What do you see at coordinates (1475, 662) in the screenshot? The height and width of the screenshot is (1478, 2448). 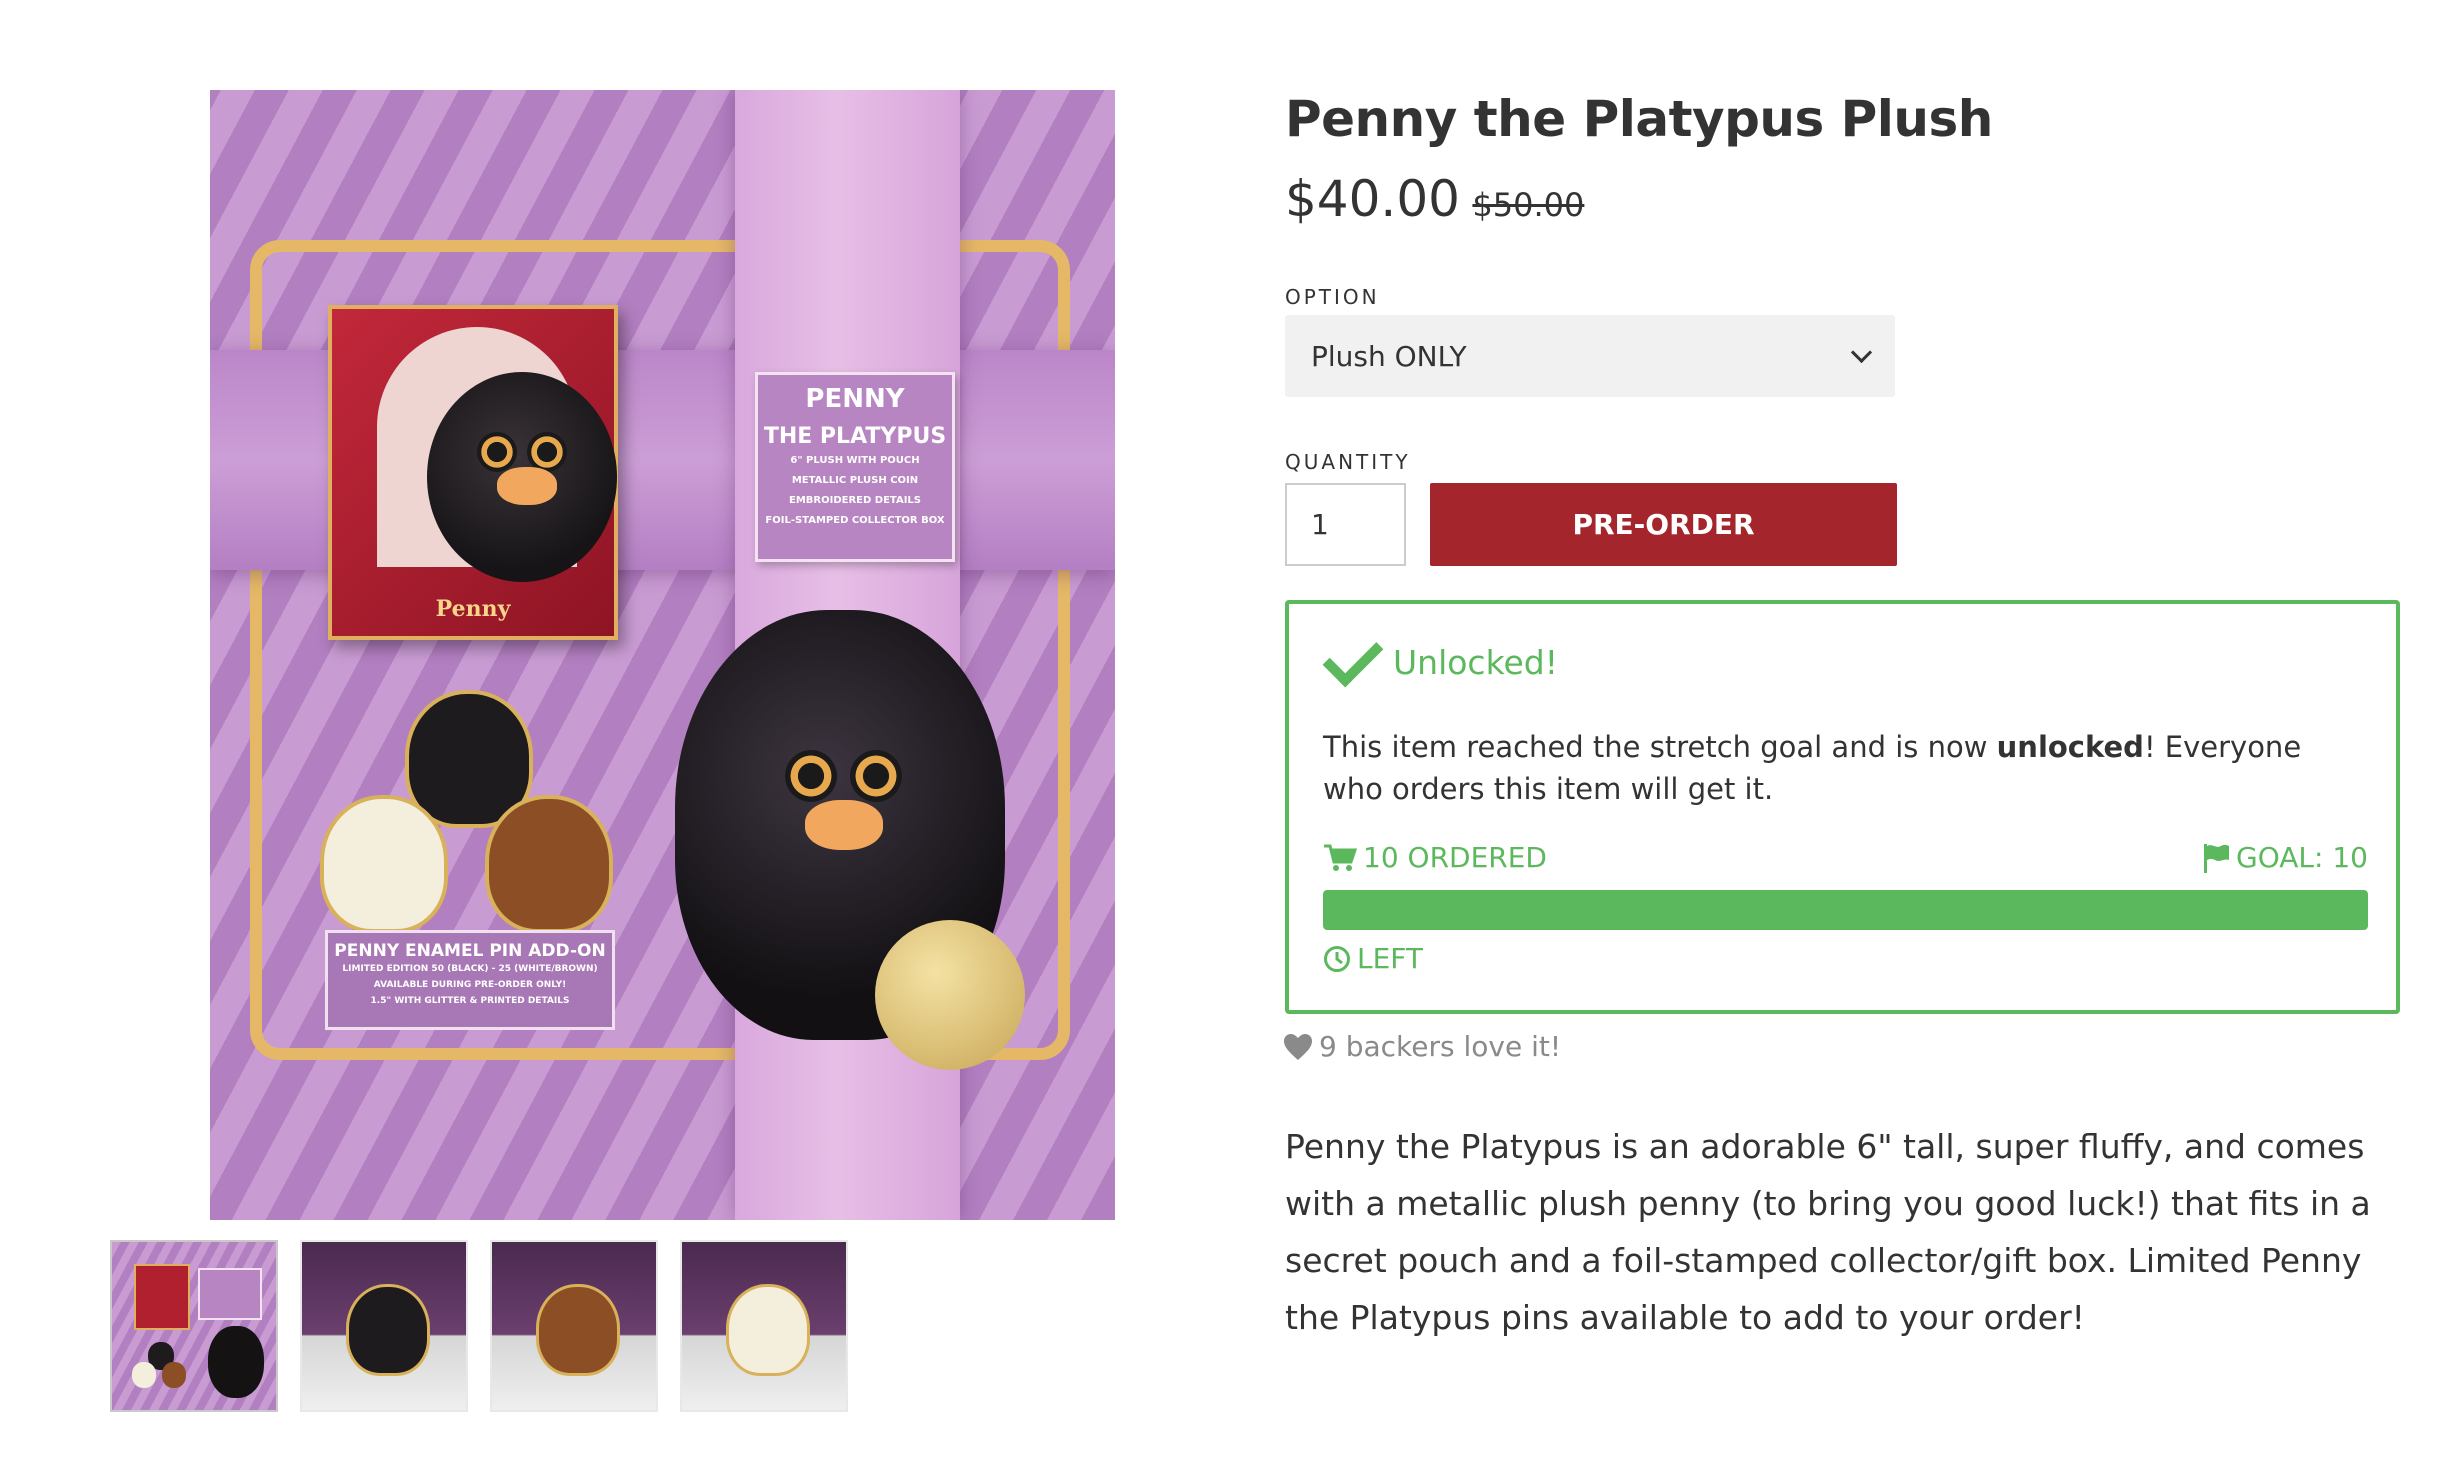 I see `unlocked-text: Unlocked!` at bounding box center [1475, 662].